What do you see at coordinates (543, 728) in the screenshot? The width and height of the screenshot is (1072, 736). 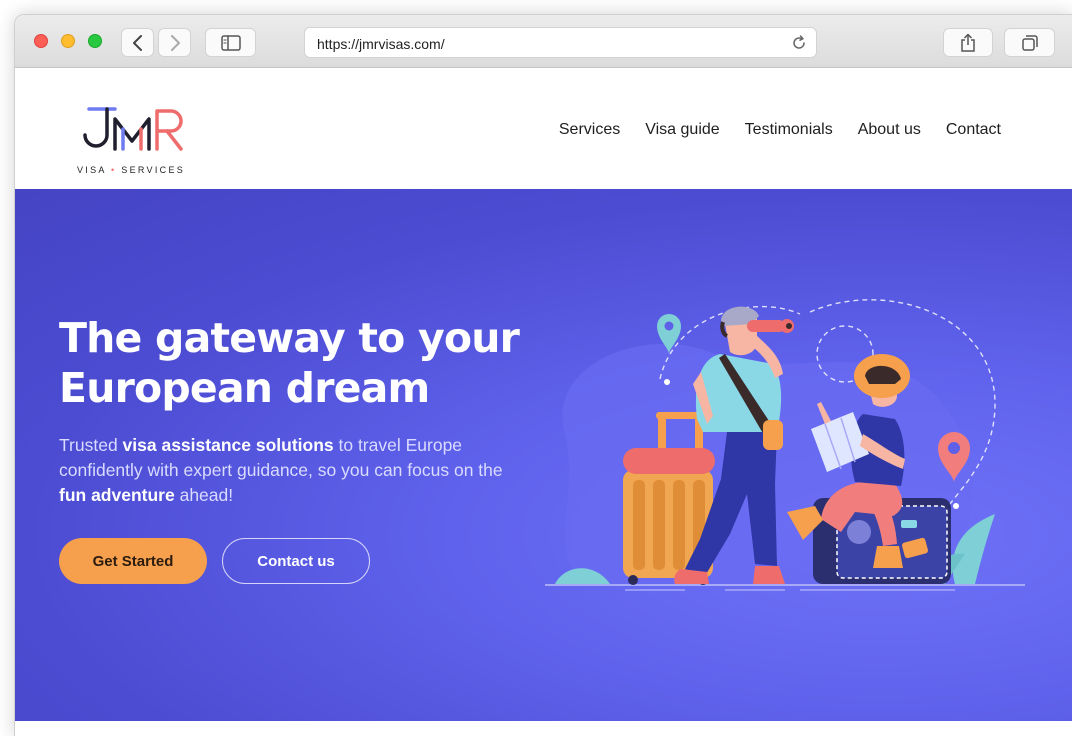 I see `page-content-below-hero` at bounding box center [543, 728].